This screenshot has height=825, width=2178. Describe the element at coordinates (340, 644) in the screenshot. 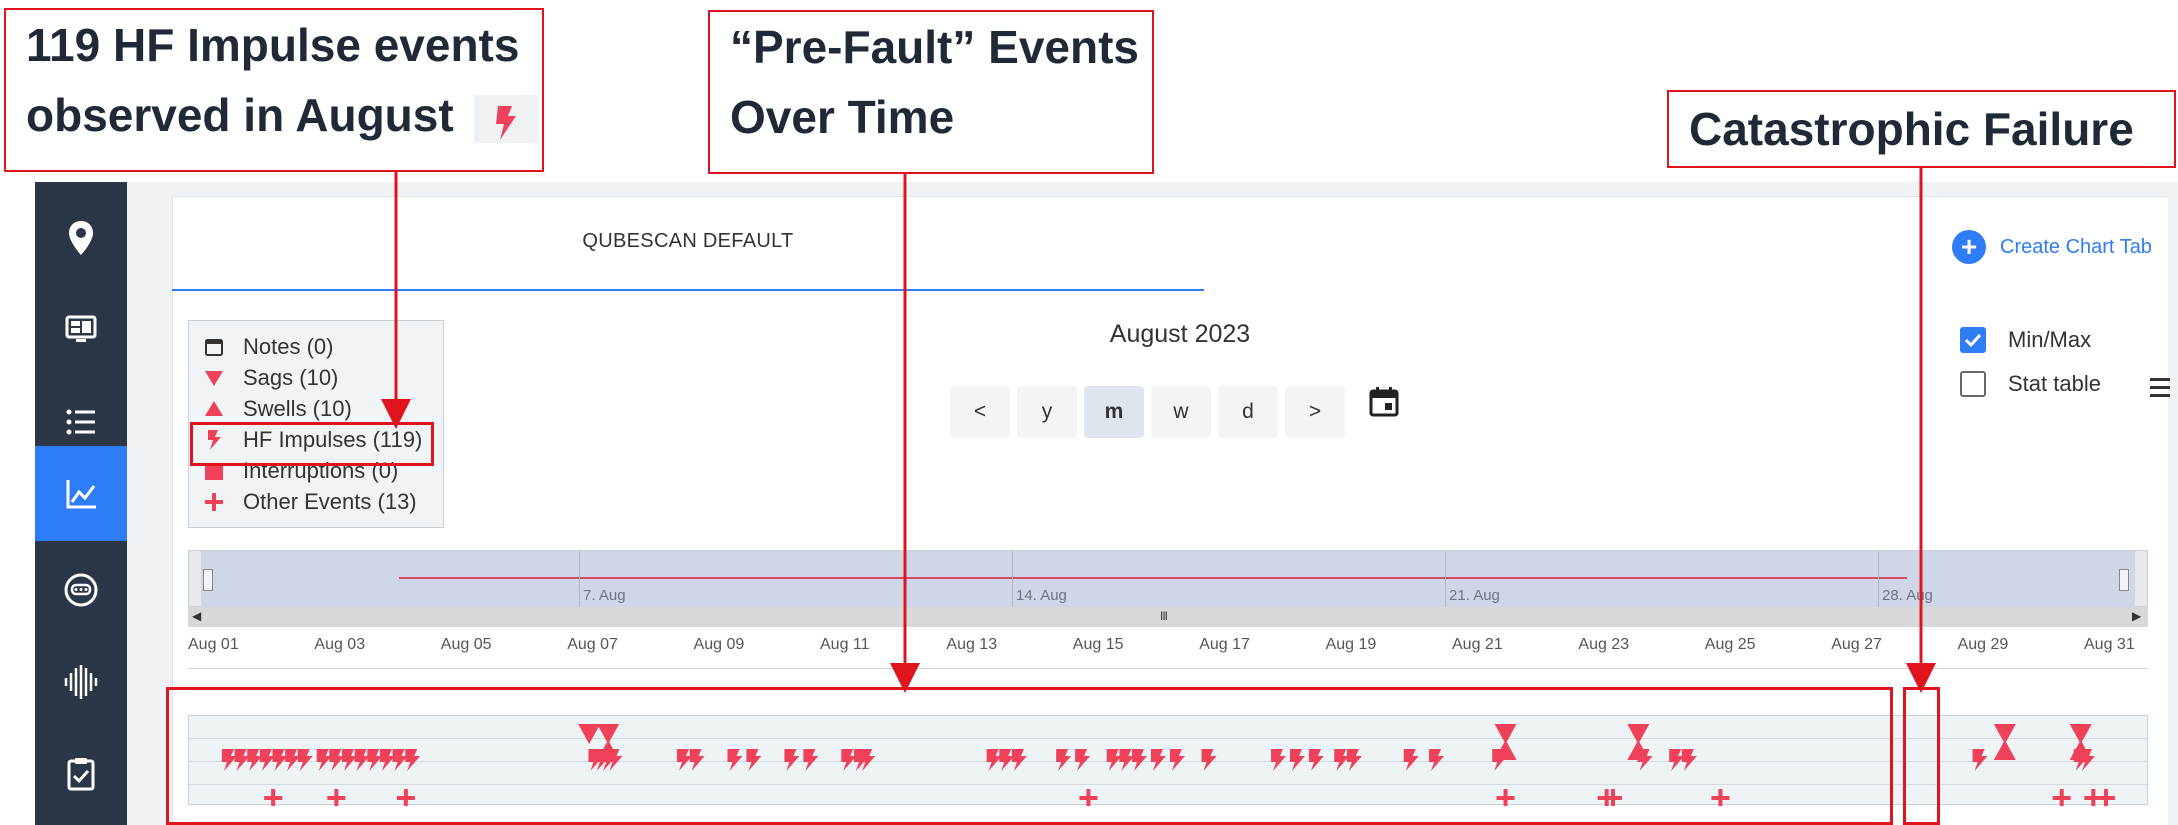

I see `x-axis-tick-label: Aug 03` at that location.